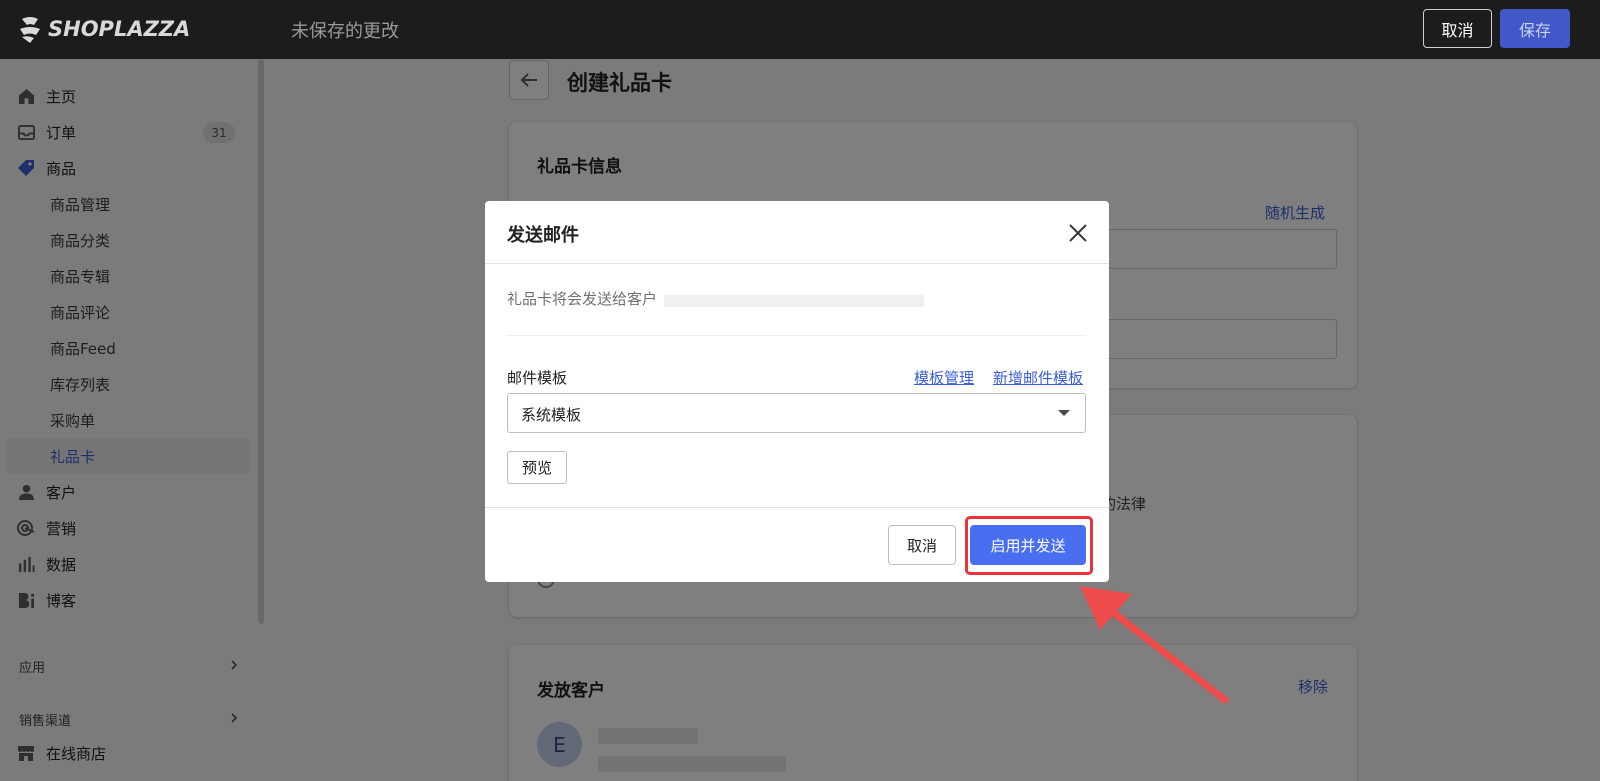 The width and height of the screenshot is (1600, 781). I want to click on brand-name: SHOPLAZZA, so click(119, 29).